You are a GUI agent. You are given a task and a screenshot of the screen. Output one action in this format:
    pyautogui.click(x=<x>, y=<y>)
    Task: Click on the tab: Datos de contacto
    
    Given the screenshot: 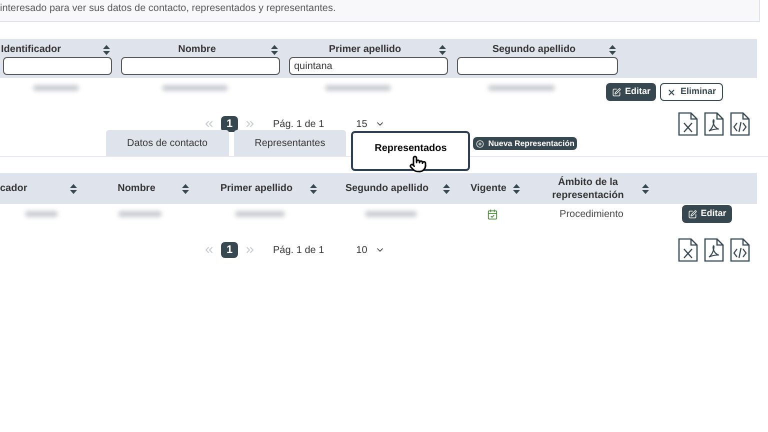 What is the action you would take?
    pyautogui.click(x=167, y=143)
    